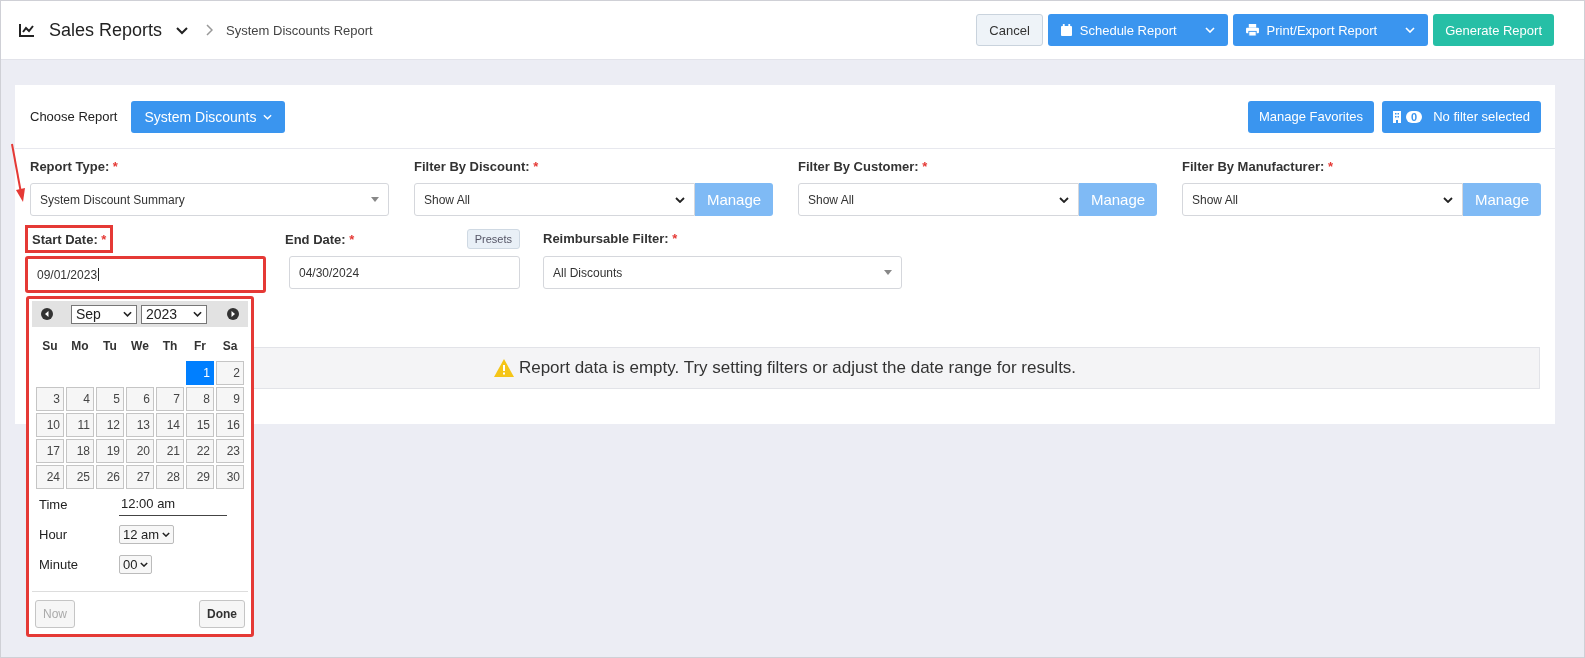 Image resolution: width=1585 pixels, height=658 pixels. I want to click on empty-message: Report data is empty. Try setting filters or adjust the date range for results., so click(797, 368).